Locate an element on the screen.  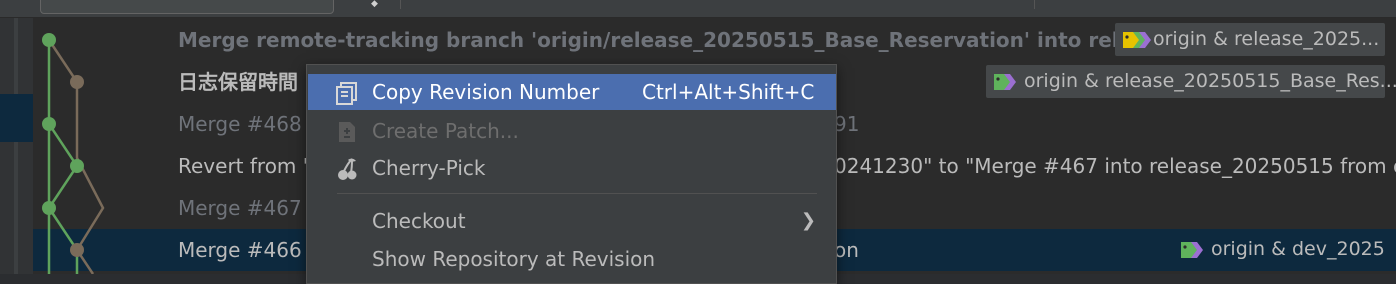
branch-ref-badge: origin & dev_2025 is located at coordinates (1280, 249).